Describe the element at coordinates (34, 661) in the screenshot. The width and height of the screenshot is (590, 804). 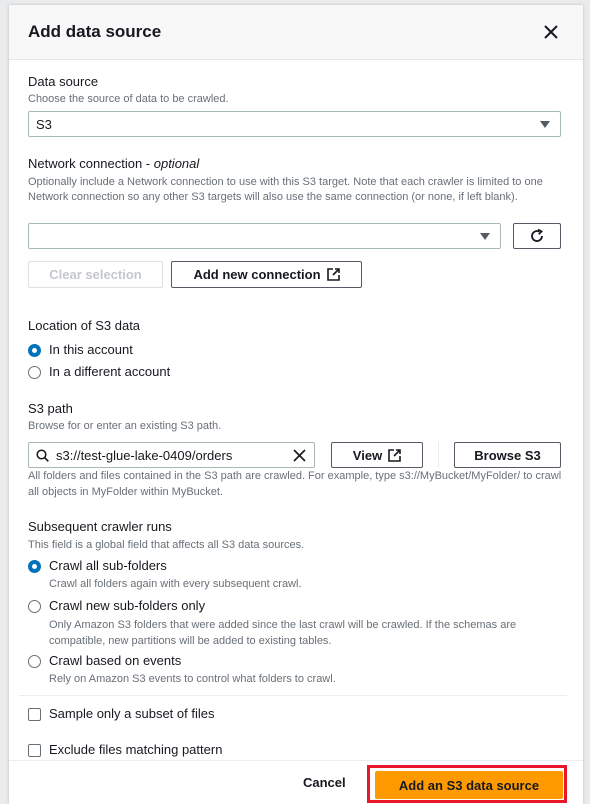
I see `radio-crawl-events` at that location.